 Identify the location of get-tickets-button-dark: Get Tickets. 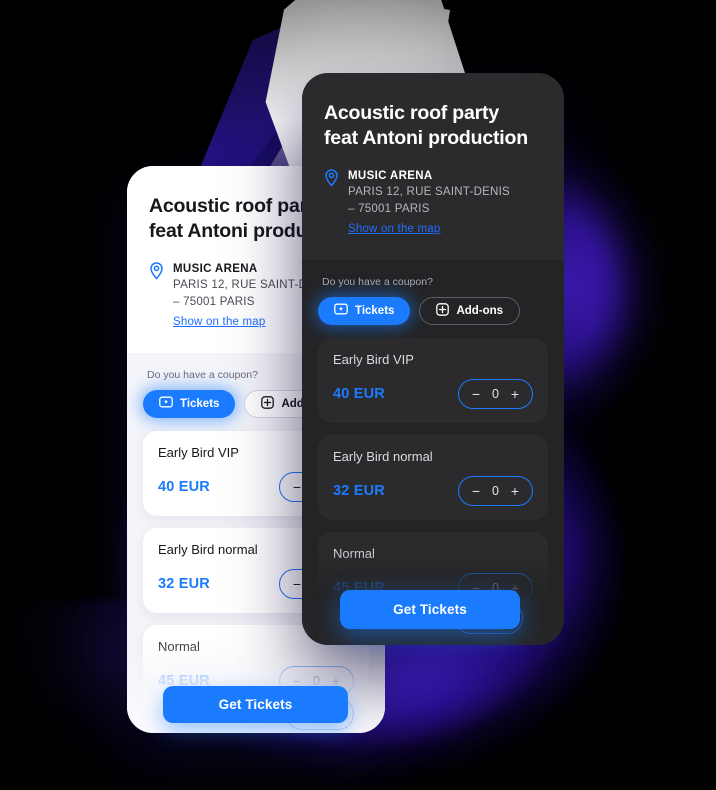
(430, 609).